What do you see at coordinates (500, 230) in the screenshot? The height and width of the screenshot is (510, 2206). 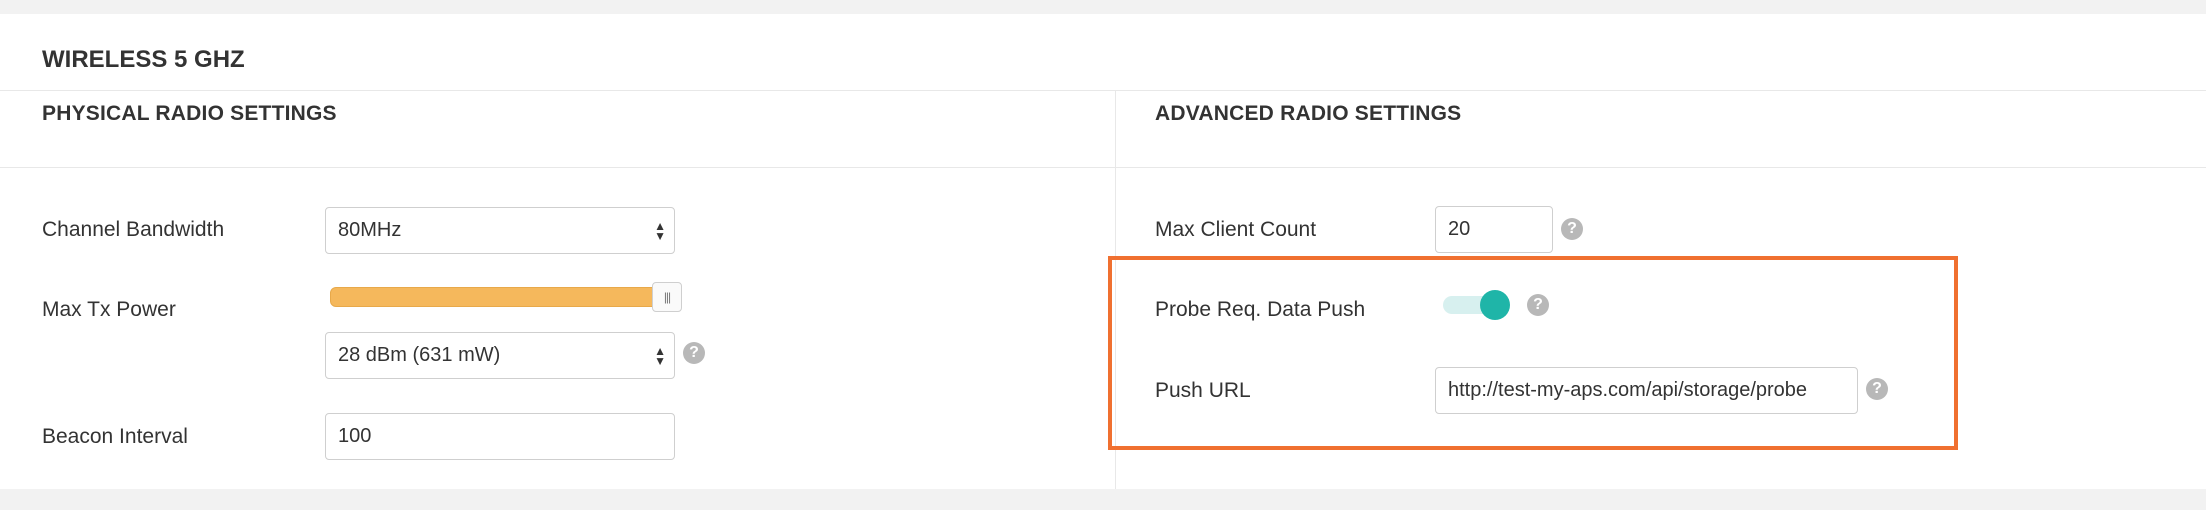 I see `channel-bandwidth-select: 80MHz ▲ ▼` at bounding box center [500, 230].